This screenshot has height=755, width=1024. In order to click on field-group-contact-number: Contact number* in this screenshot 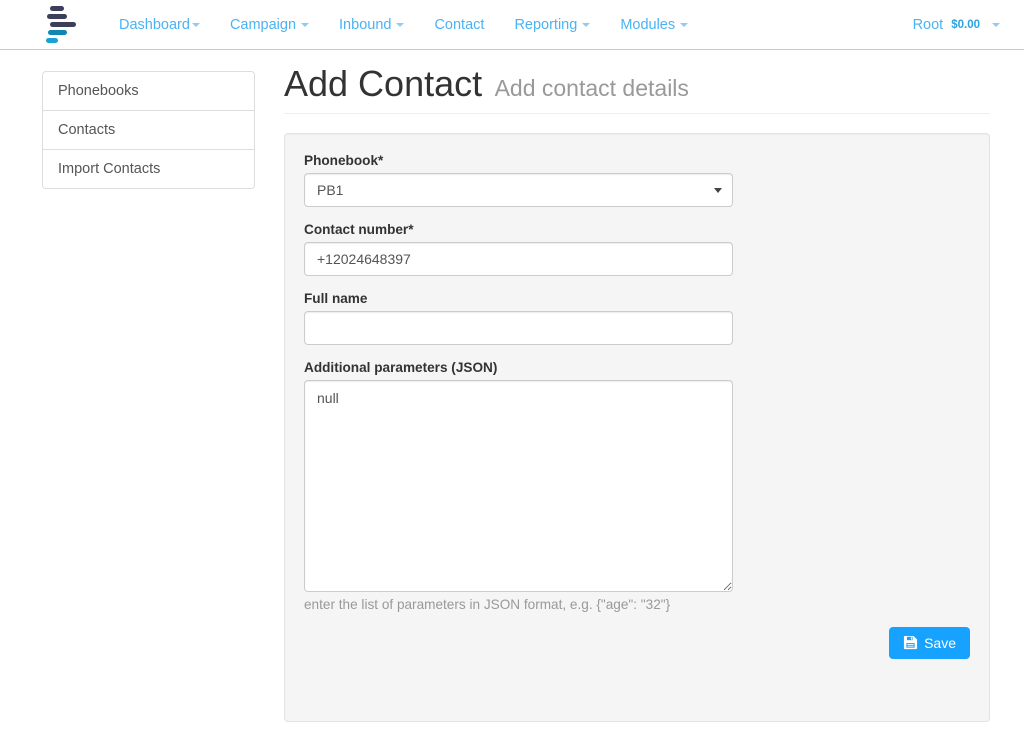, I will do `click(637, 249)`.